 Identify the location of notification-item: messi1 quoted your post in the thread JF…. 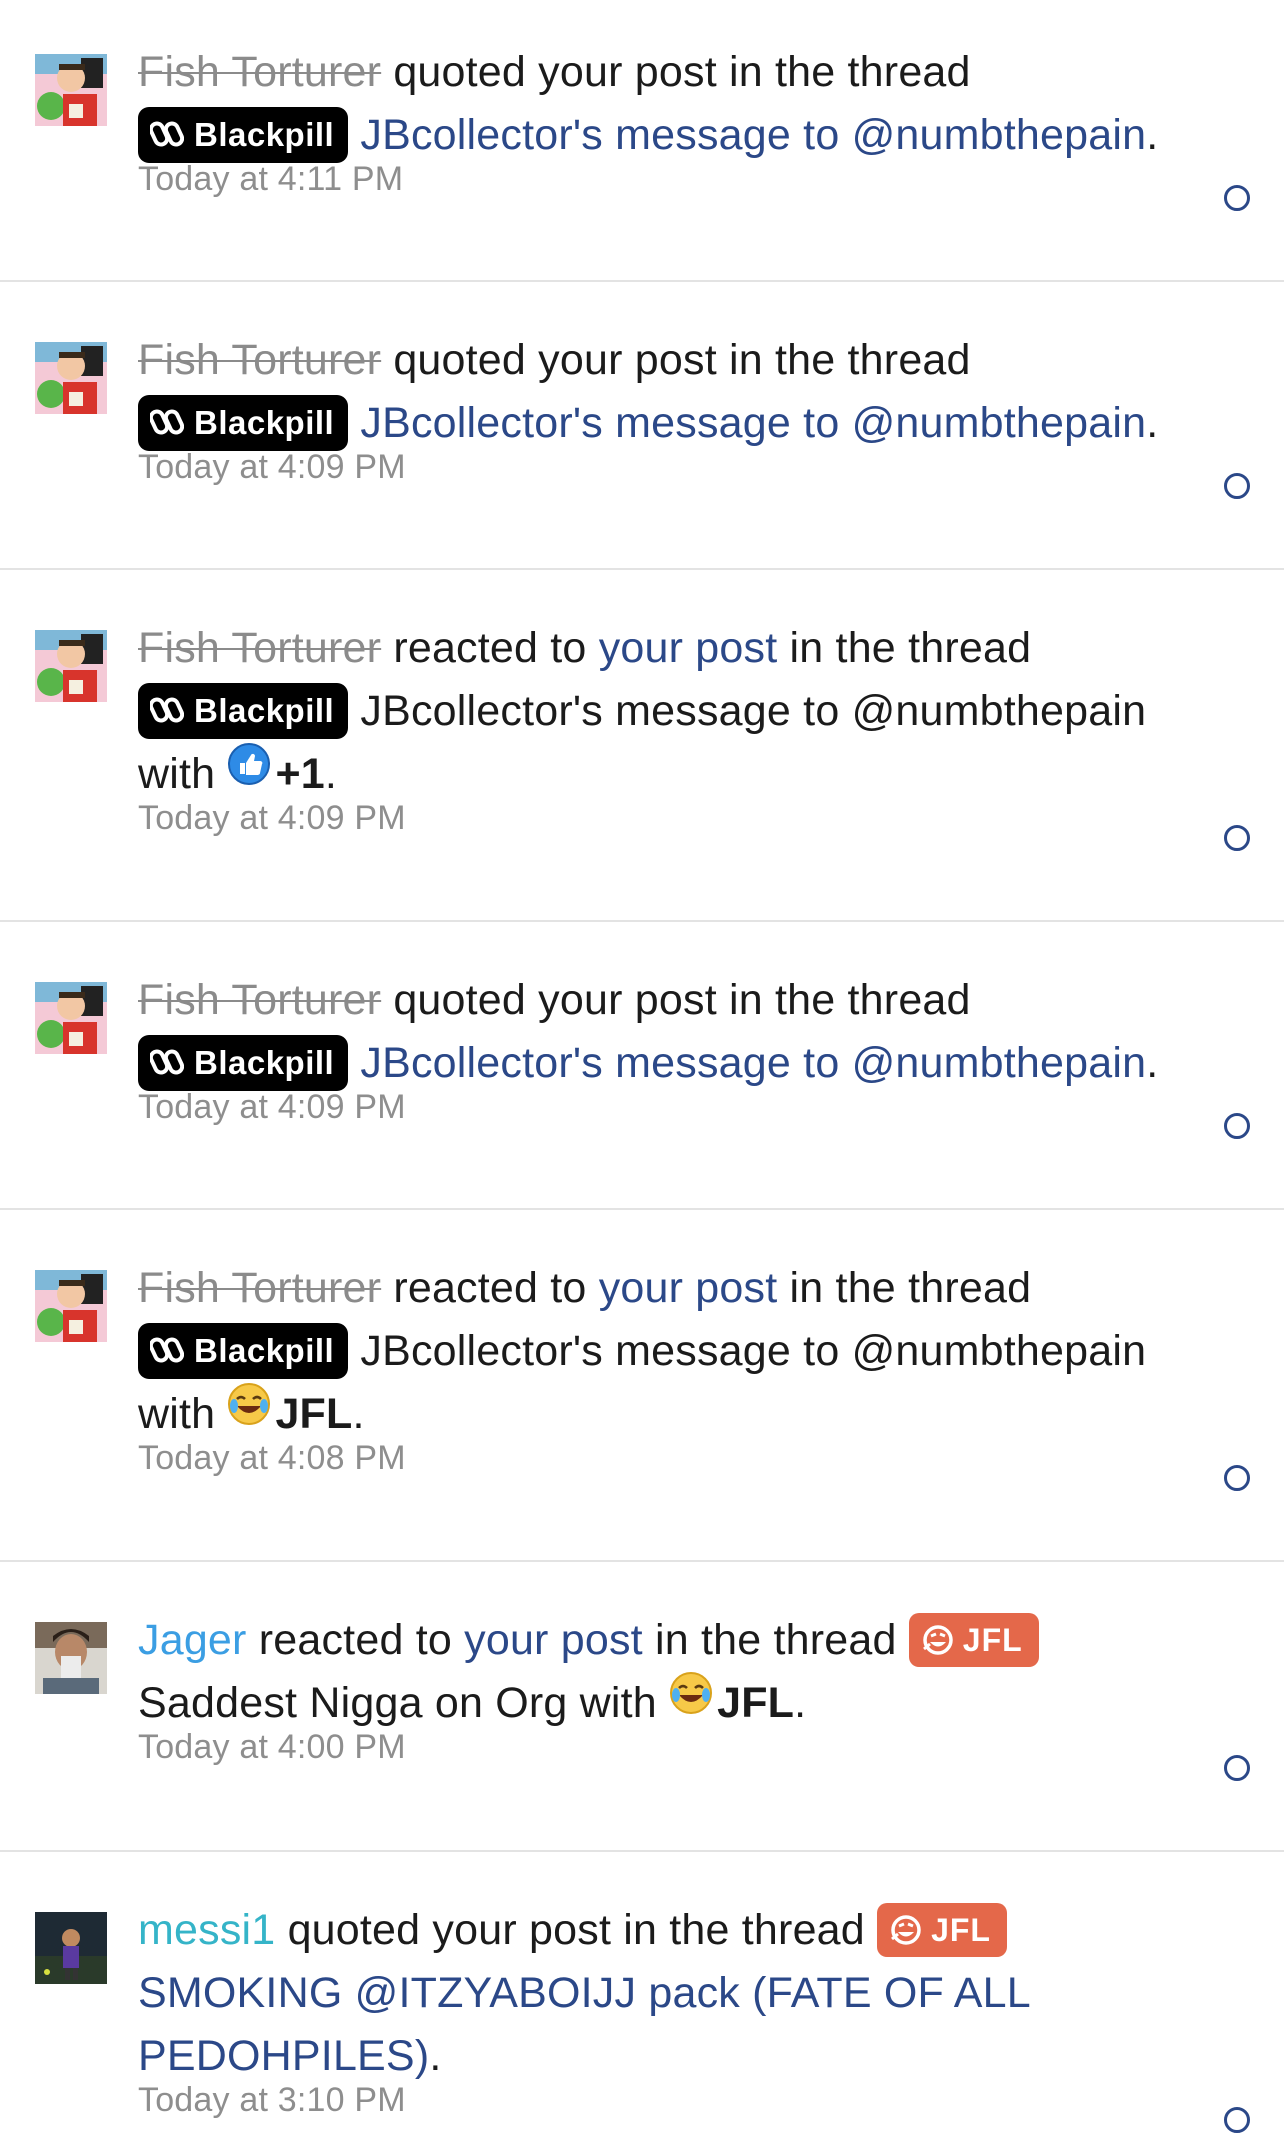
(642, 2001).